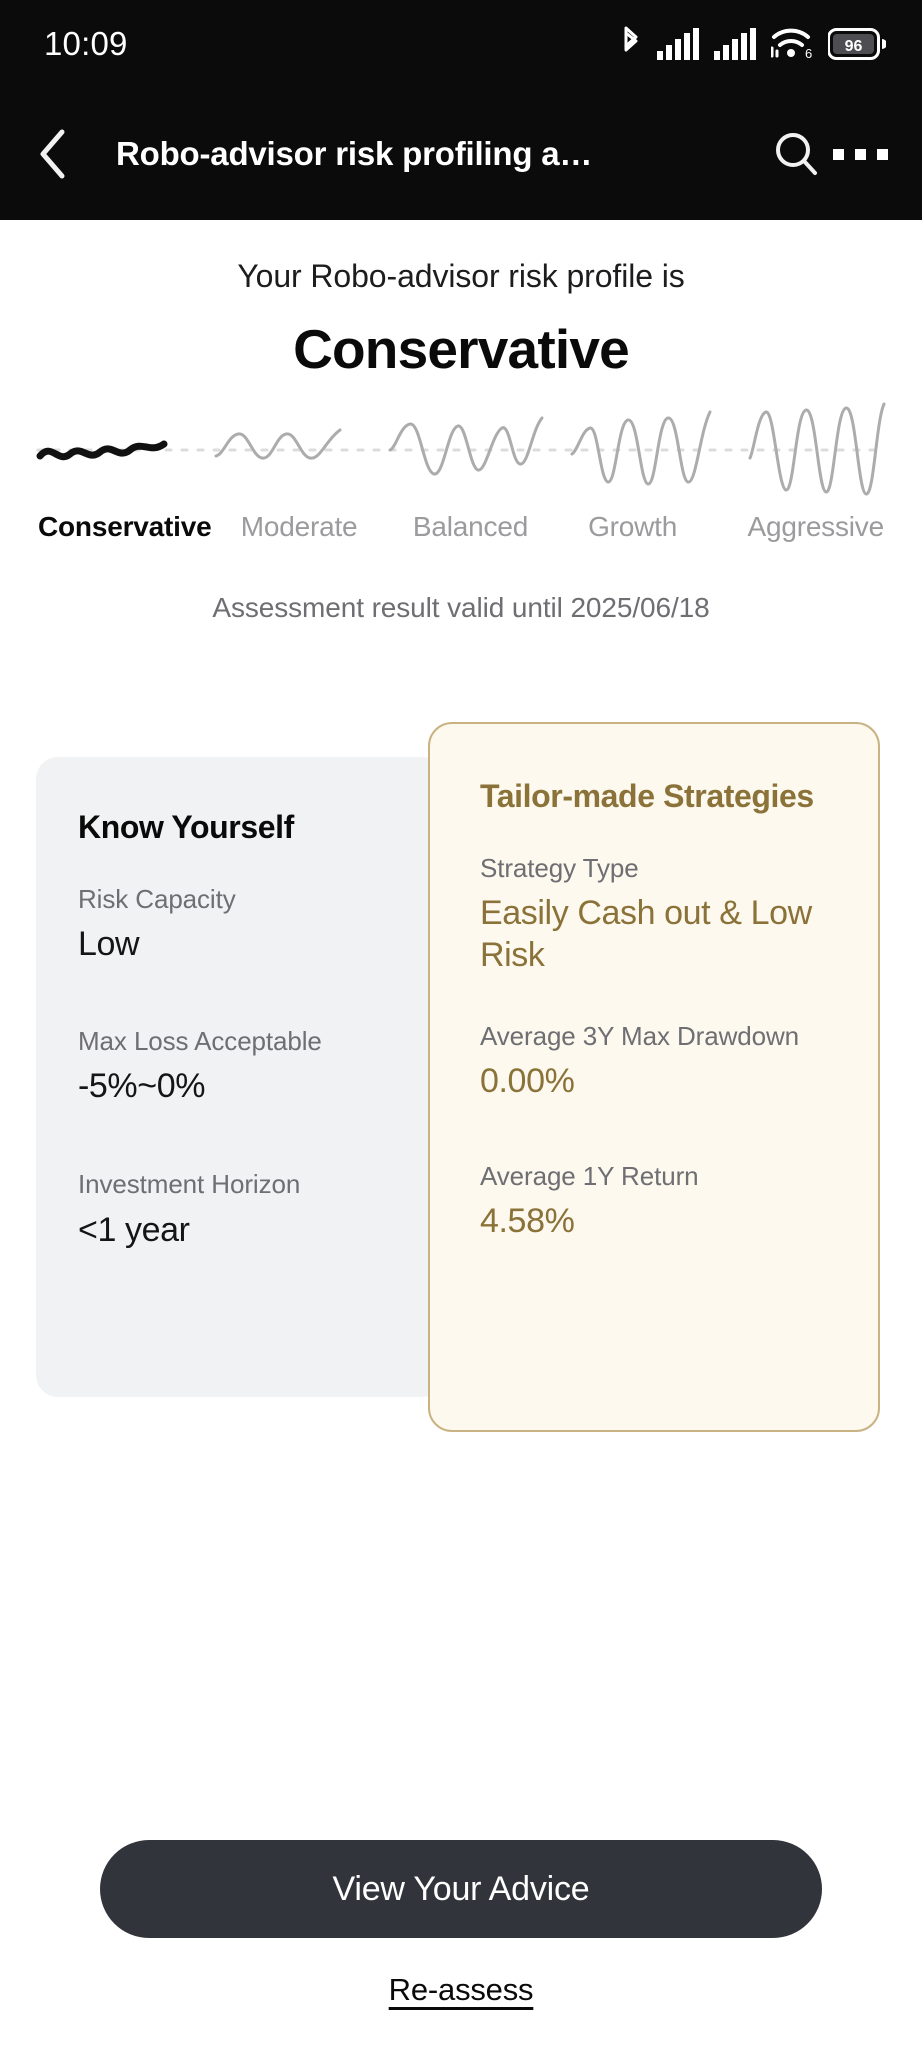 The height and width of the screenshot is (2049, 922). Describe the element at coordinates (646, 934) in the screenshot. I see `field-value: Easily Cash out & Low Risk` at that location.